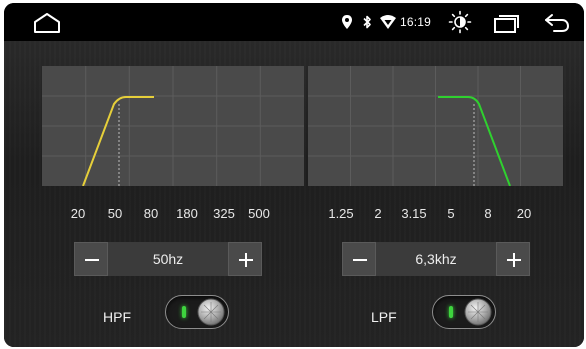 The width and height of the screenshot is (586, 349). I want to click on wifi-icon, so click(388, 22).